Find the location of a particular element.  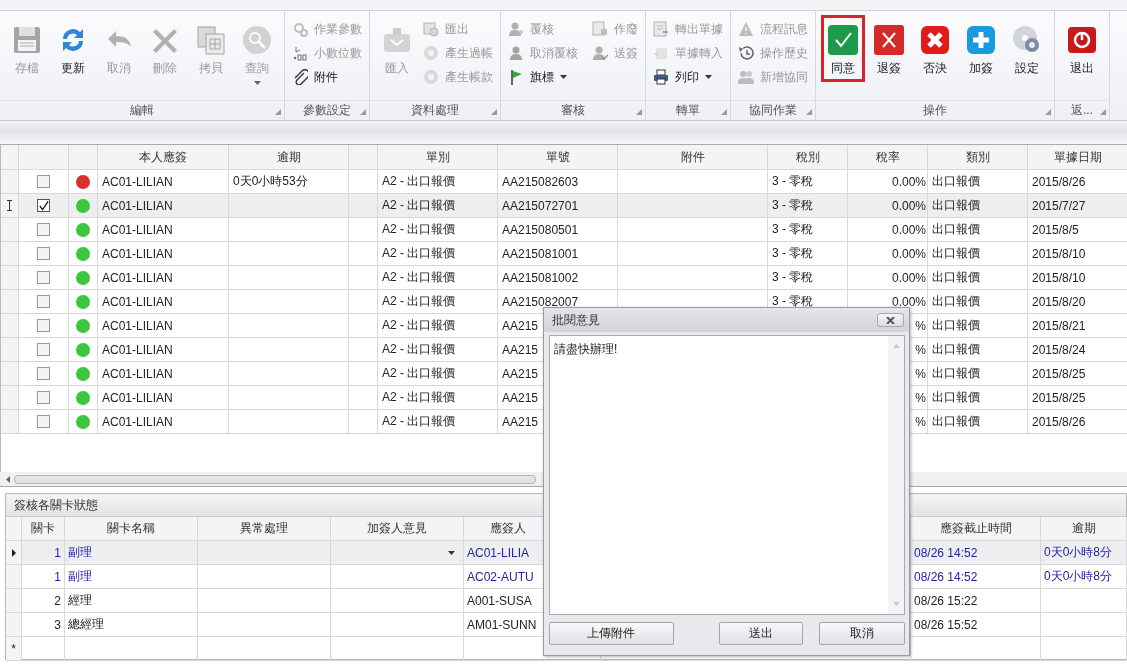

column-header: 附件 is located at coordinates (693, 157).